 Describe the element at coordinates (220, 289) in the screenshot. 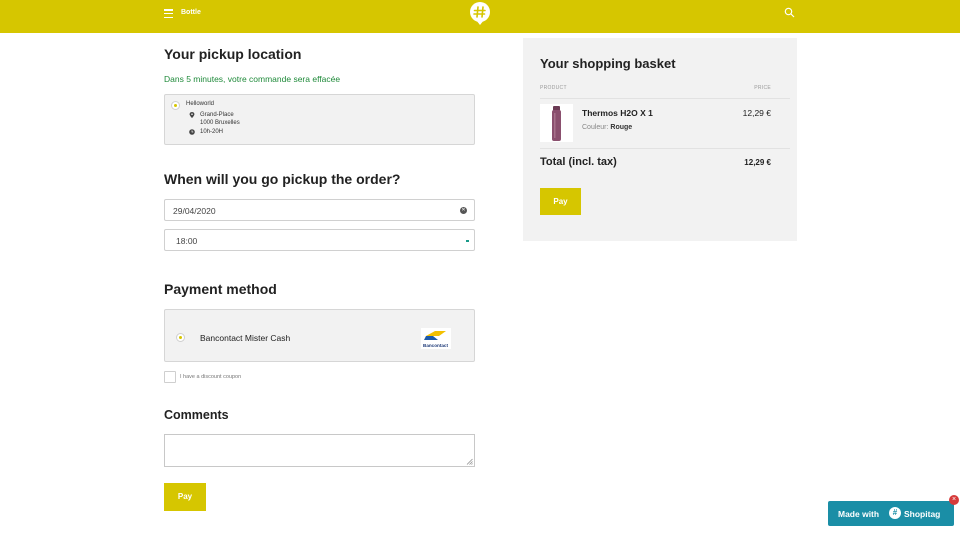

I see `payment-method-title: Payment method` at that location.